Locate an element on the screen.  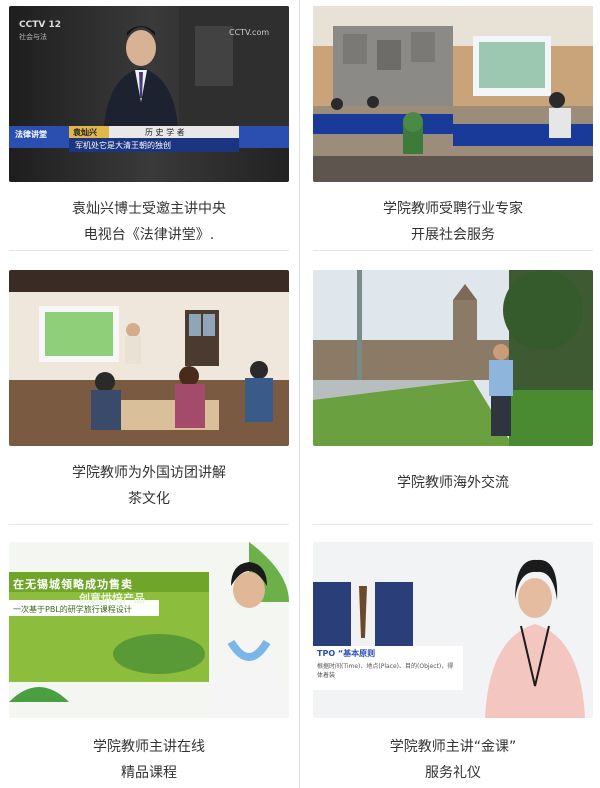
card-4-image is located at coordinates (453, 358).